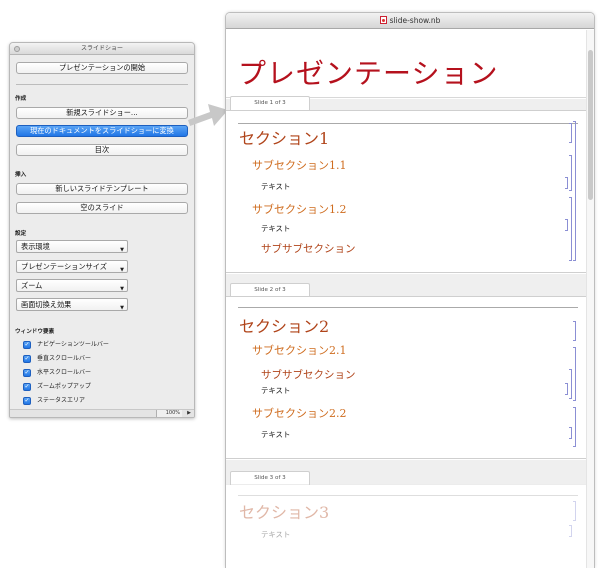  Describe the element at coordinates (17, 49) in the screenshot. I see `close-icon` at that location.